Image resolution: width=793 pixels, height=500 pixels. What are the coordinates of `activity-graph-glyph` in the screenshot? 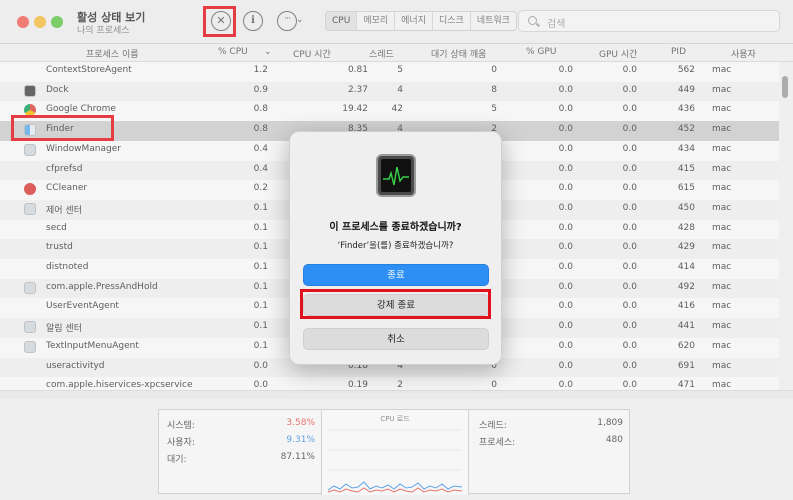 It's located at (396, 176).